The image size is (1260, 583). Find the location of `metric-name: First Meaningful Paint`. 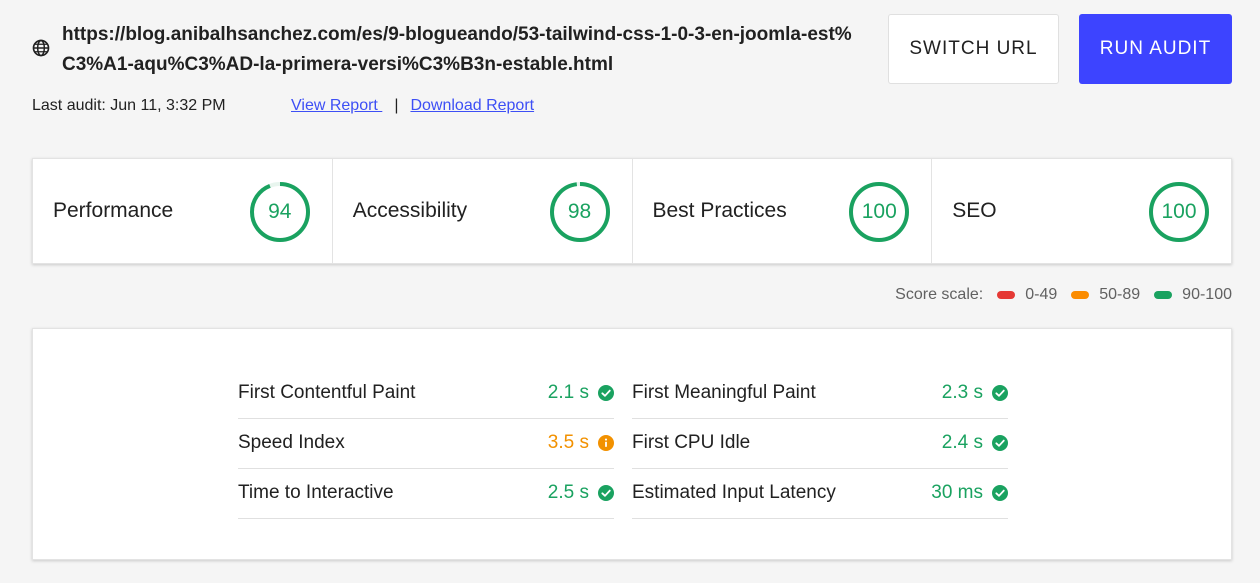

metric-name: First Meaningful Paint is located at coordinates (724, 392).